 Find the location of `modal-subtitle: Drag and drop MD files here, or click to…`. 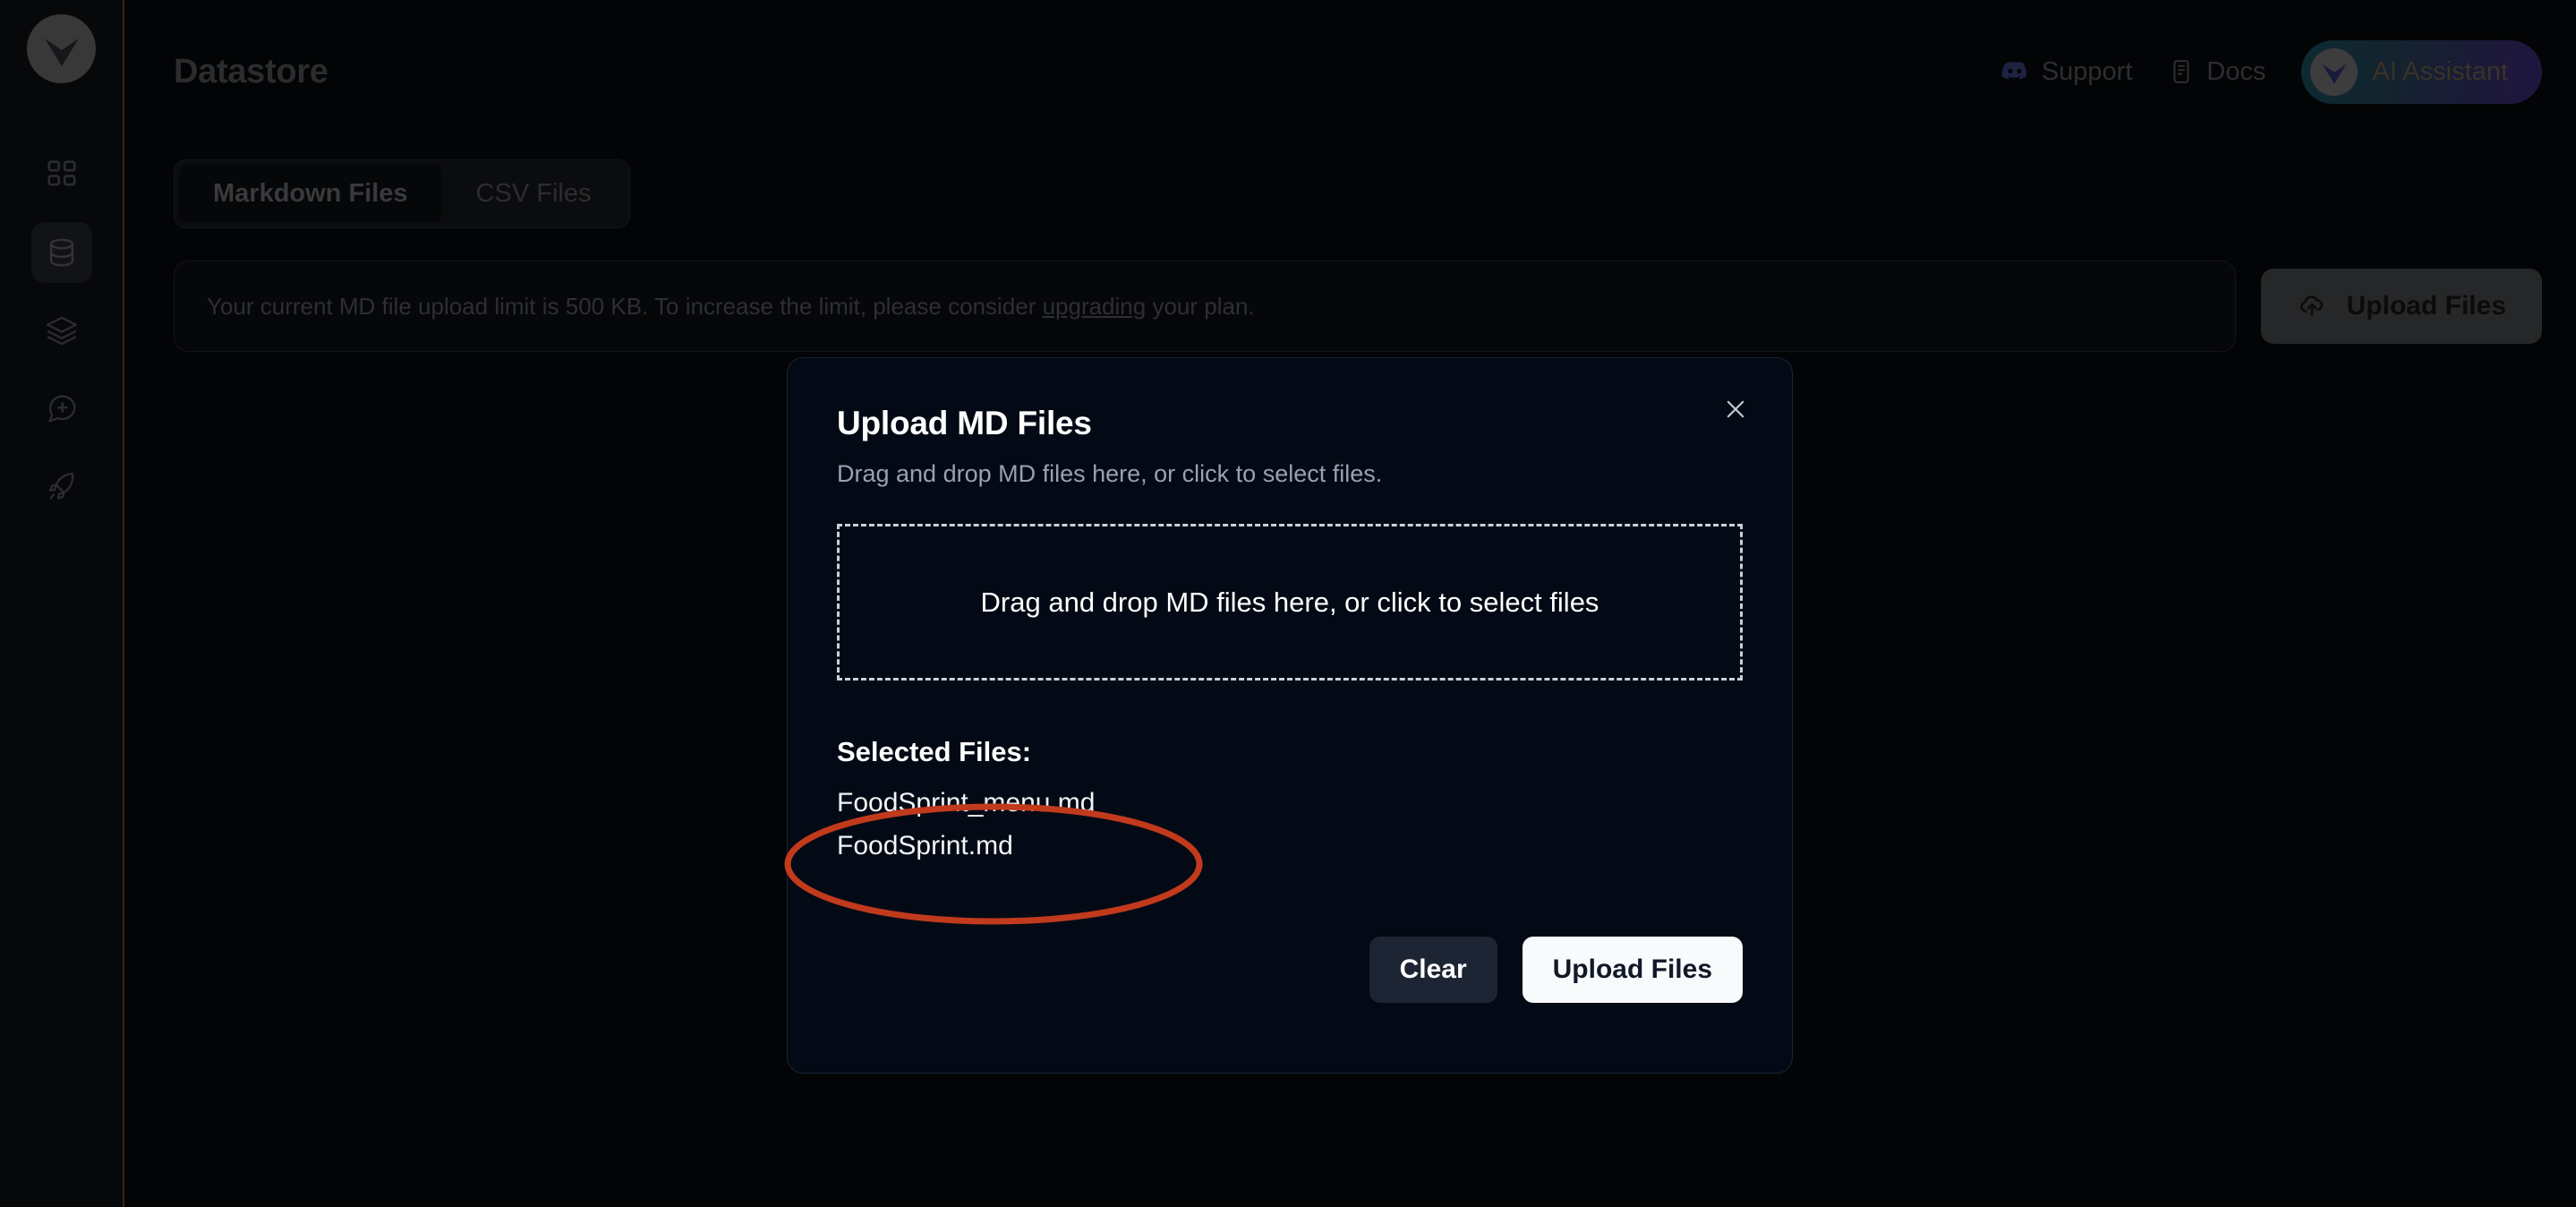

modal-subtitle: Drag and drop MD files here, or click to… is located at coordinates (1110, 473).